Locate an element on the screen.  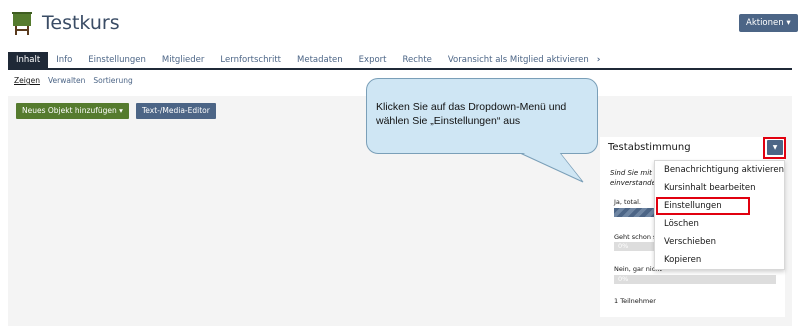
tab-export: Export is located at coordinates (373, 60).